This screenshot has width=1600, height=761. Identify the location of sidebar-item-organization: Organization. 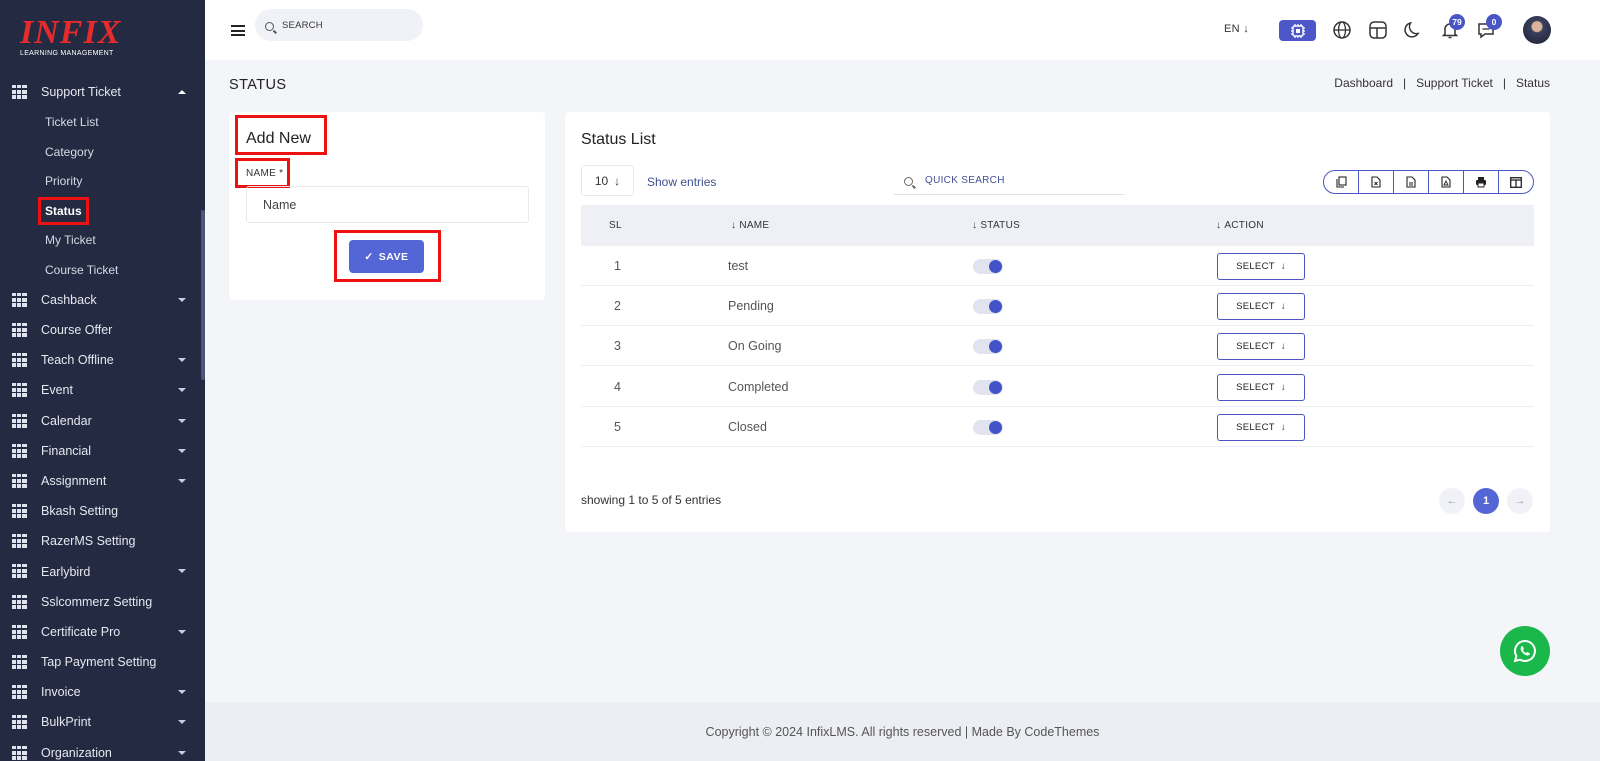
(102, 749).